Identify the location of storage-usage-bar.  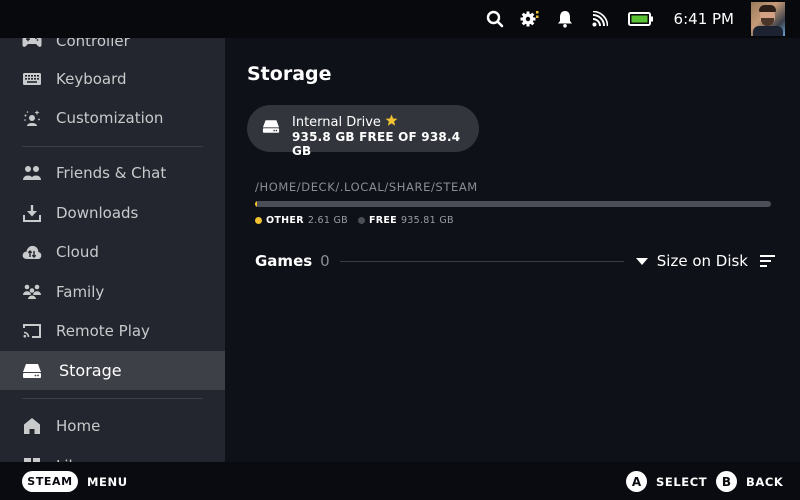
(513, 204).